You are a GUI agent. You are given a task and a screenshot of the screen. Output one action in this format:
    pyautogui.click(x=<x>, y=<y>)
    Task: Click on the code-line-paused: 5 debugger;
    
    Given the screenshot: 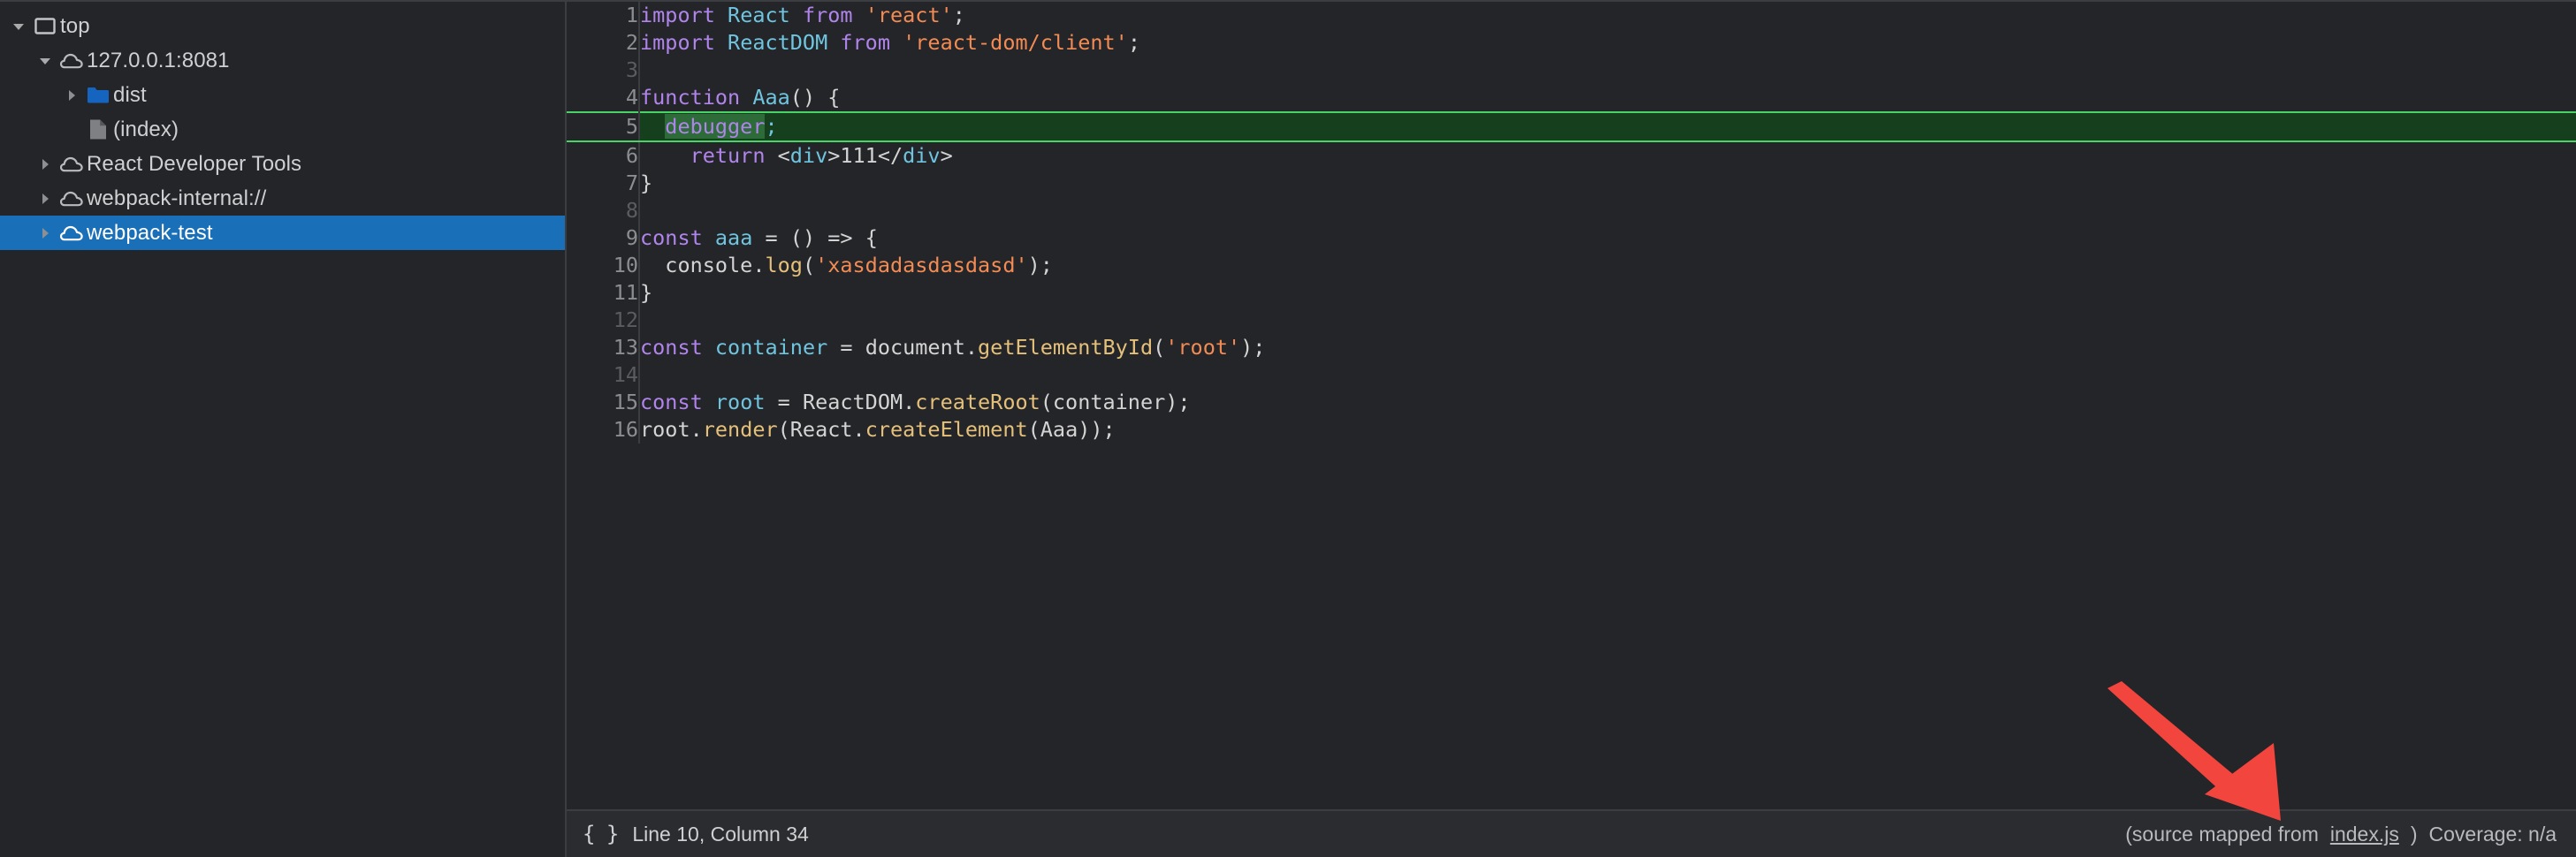 What is the action you would take?
    pyautogui.click(x=1571, y=126)
    